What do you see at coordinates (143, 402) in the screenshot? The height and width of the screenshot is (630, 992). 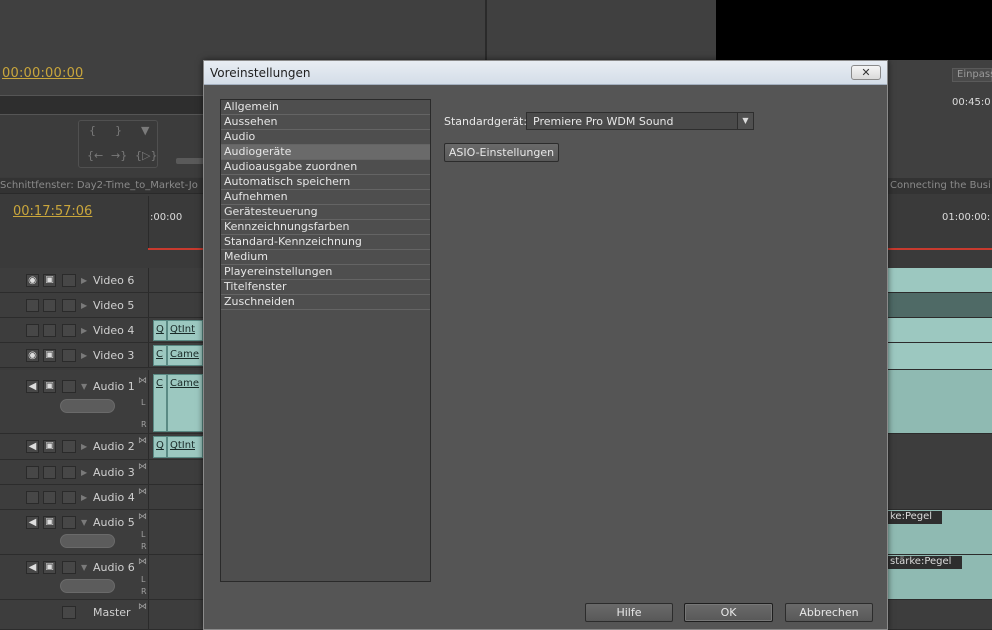 I see `channel-l: L` at bounding box center [143, 402].